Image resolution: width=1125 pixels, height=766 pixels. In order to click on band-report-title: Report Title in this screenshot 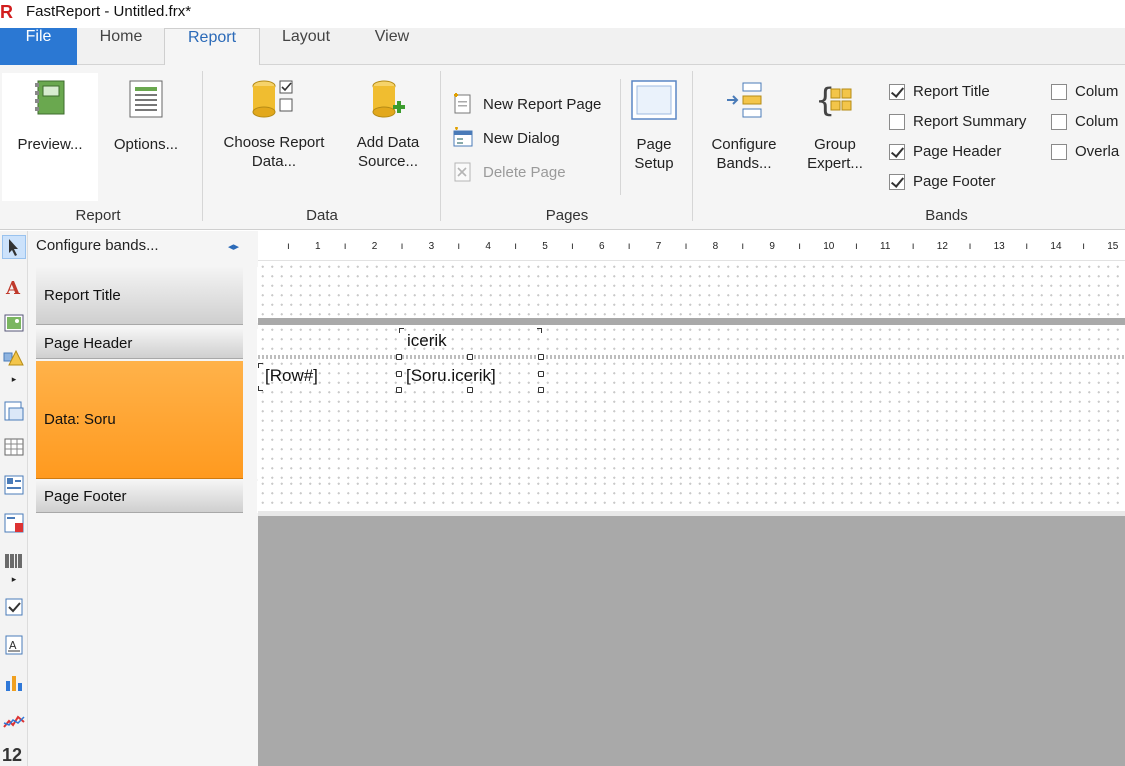, I will do `click(139, 296)`.